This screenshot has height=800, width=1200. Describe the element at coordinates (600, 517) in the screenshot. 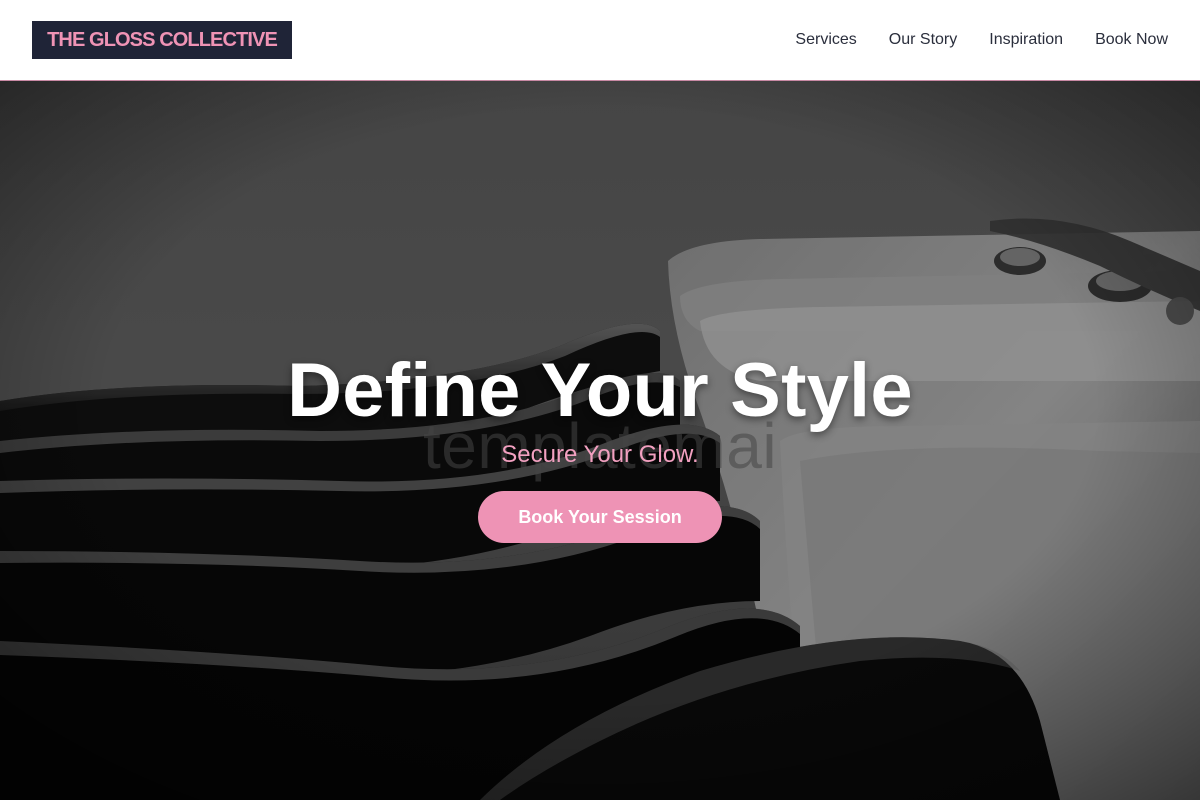

I see `book-session-button: Book Your Session` at that location.